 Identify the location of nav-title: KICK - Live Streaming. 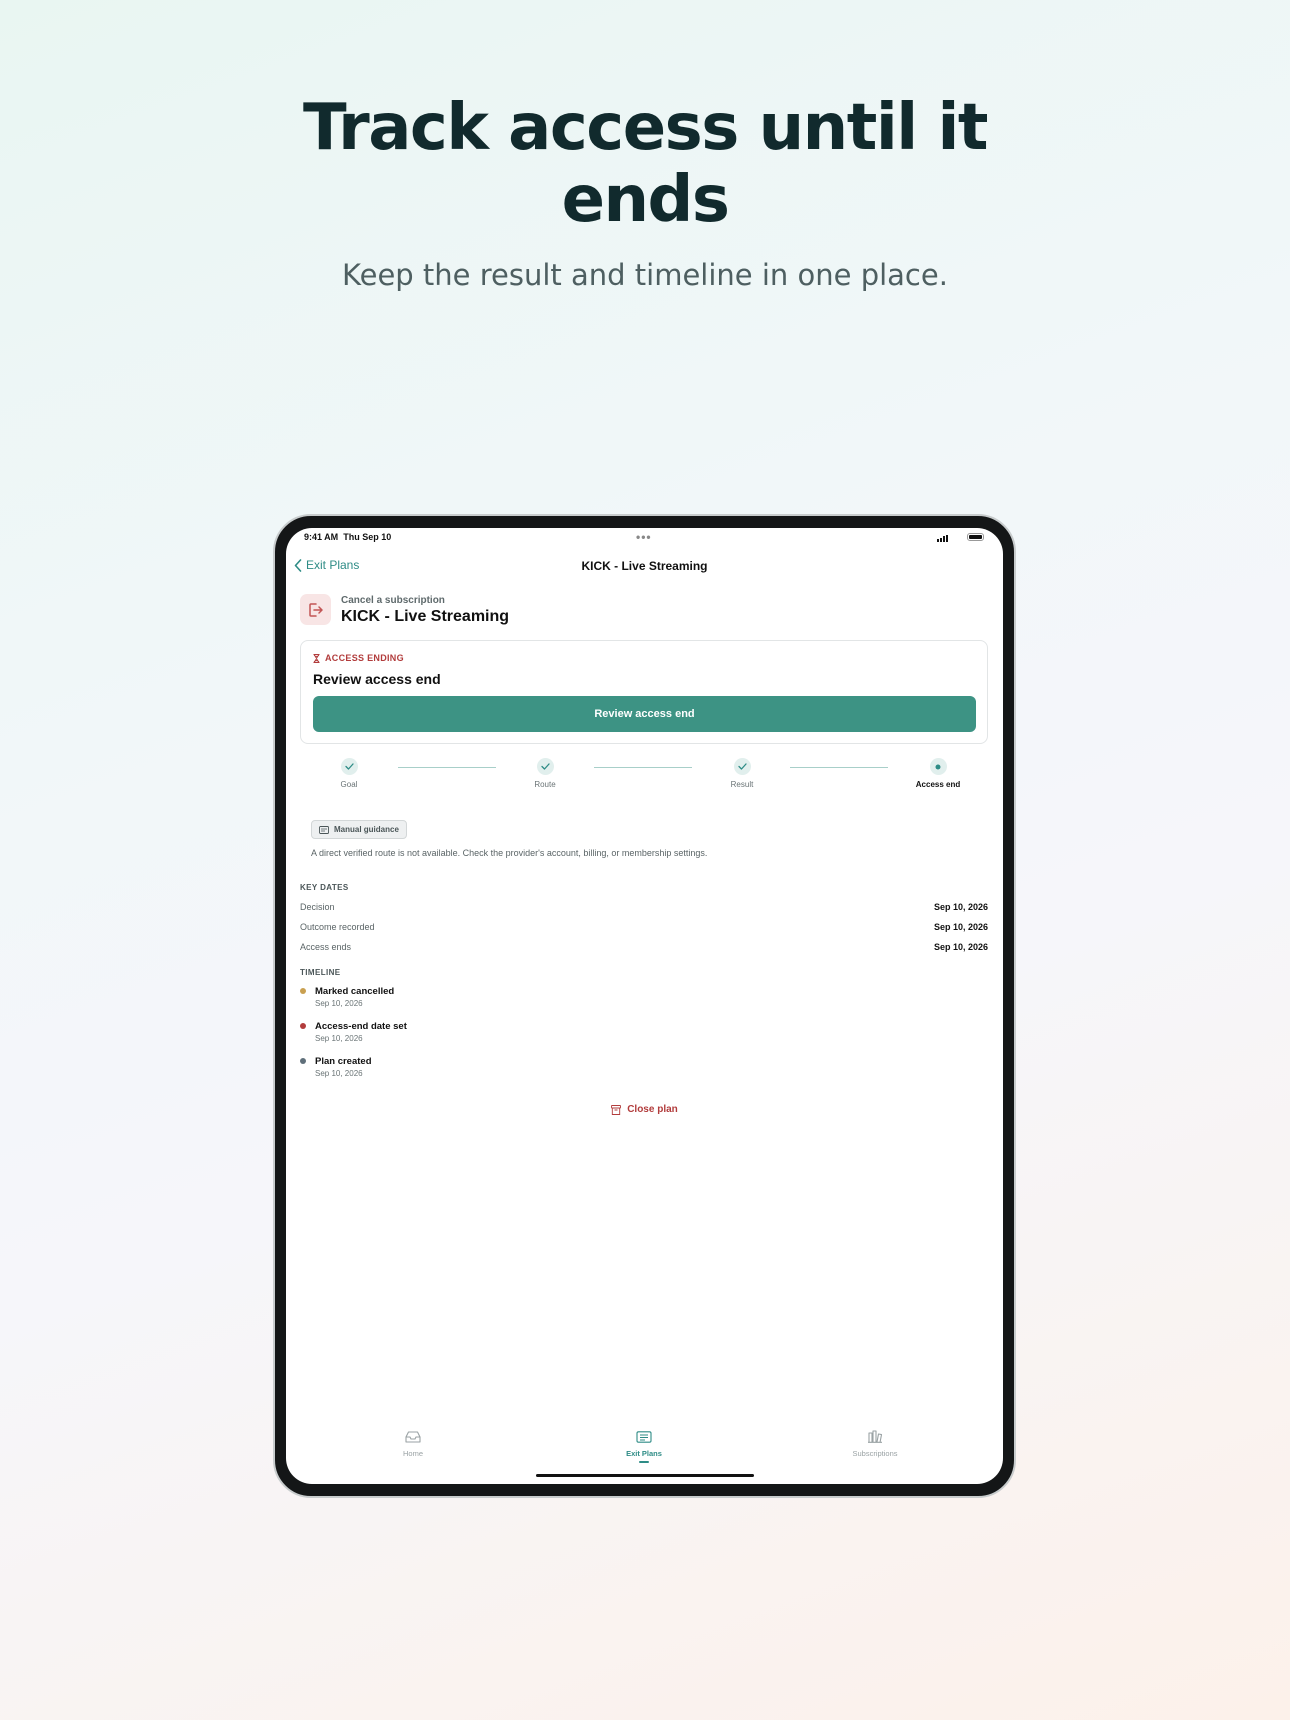
(644, 566).